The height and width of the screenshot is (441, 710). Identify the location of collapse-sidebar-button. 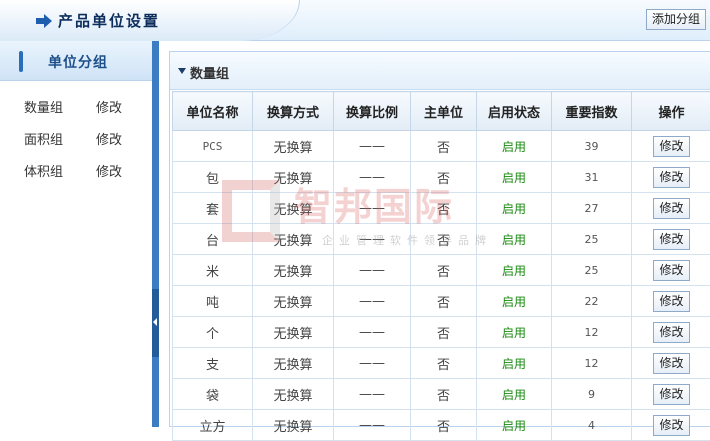
(155, 323).